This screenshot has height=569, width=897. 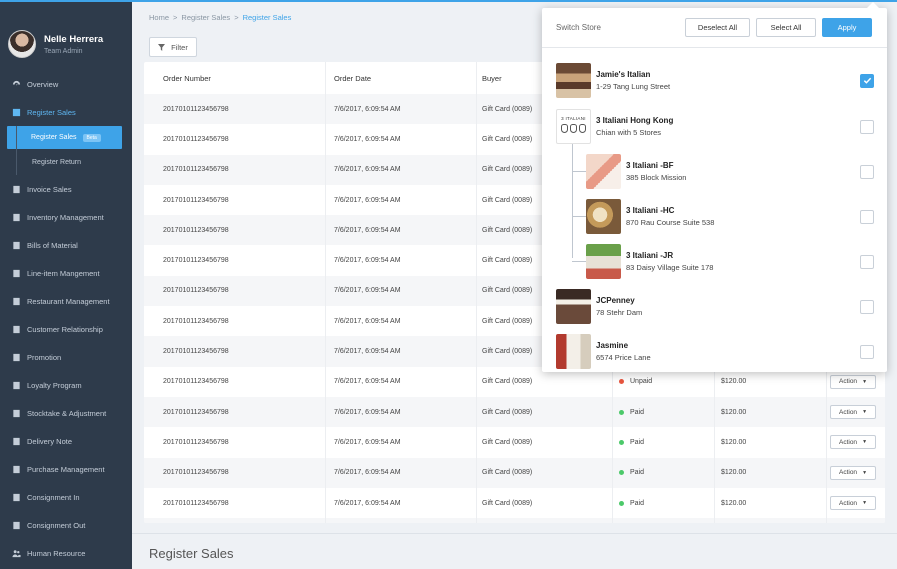 What do you see at coordinates (44, 357) in the screenshot?
I see `sidebar-item-label: Promotion` at bounding box center [44, 357].